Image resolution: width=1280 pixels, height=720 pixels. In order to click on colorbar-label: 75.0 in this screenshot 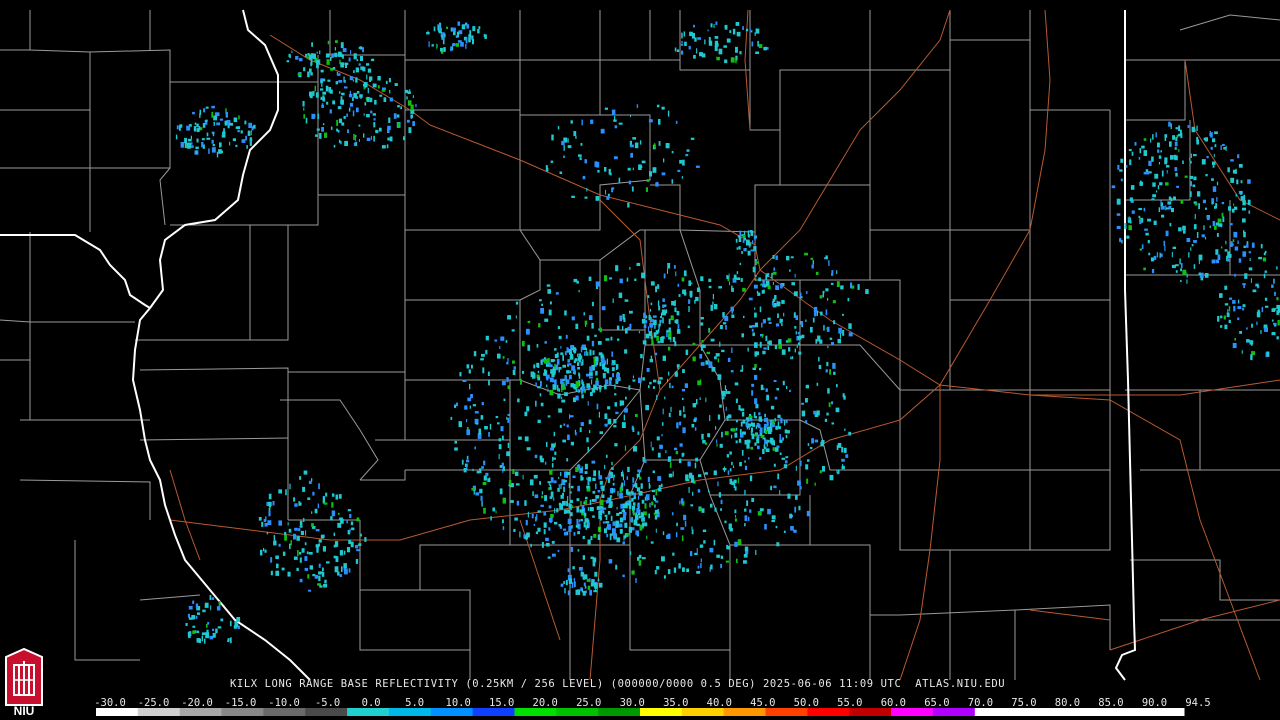, I will do `click(1024, 703)`.